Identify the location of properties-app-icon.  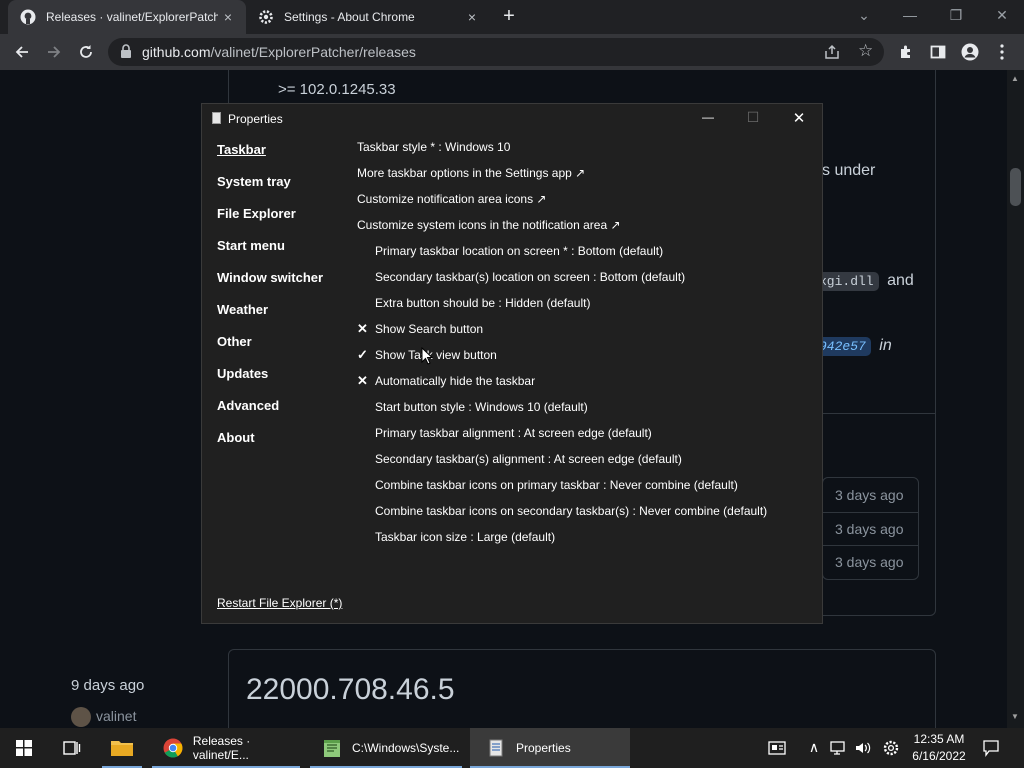
(496, 748).